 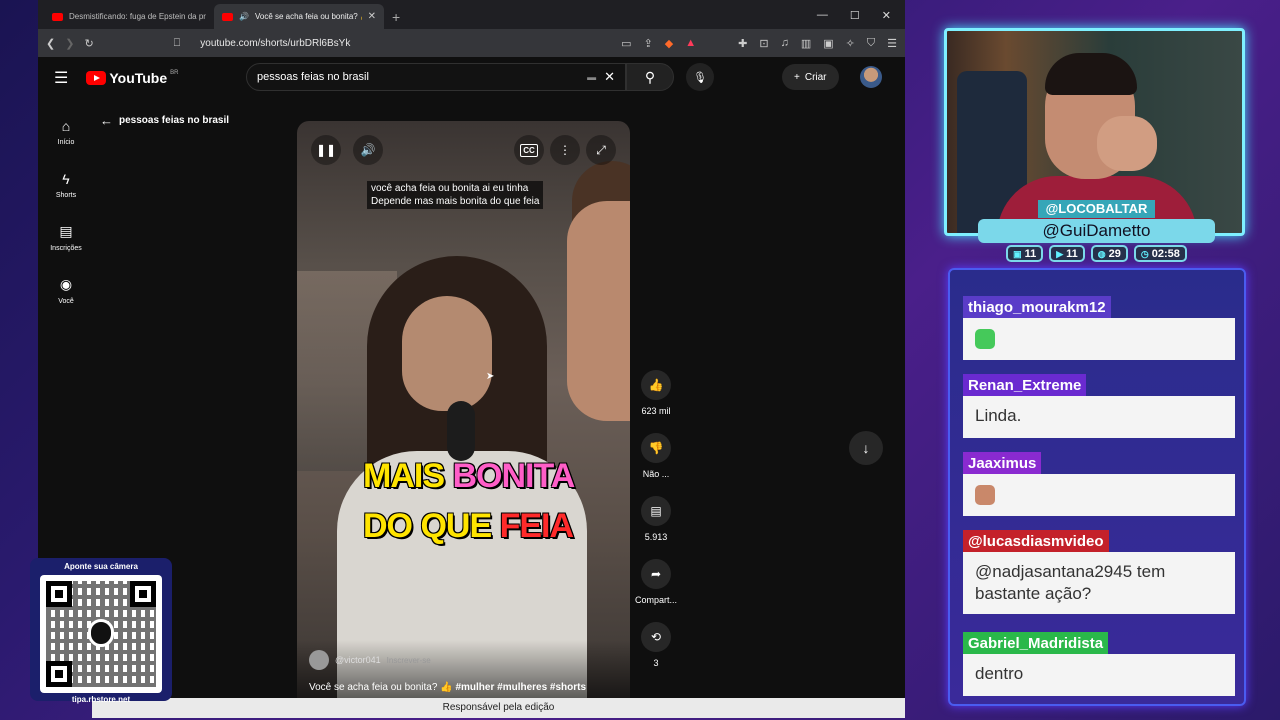 What do you see at coordinates (405, 43) in the screenshot?
I see `url-field: youtube.com/shorts/urbDRl6BsYk` at bounding box center [405, 43].